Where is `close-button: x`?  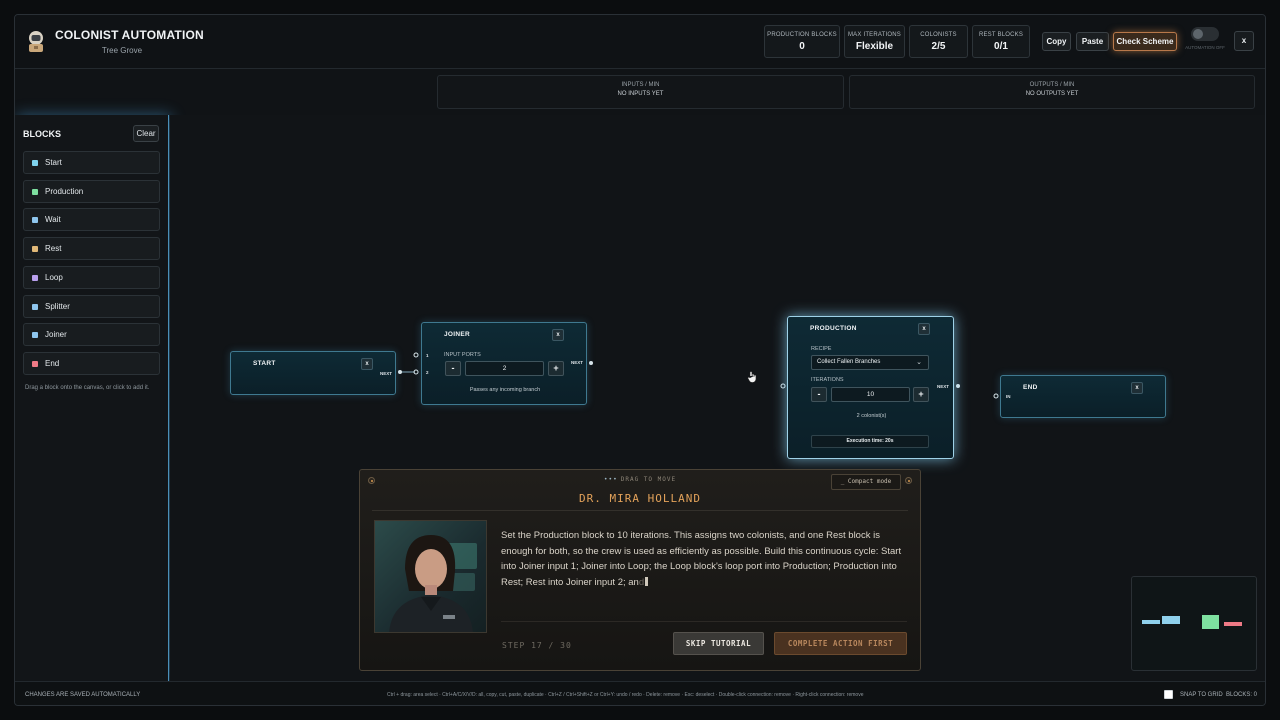 close-button: x is located at coordinates (1244, 41).